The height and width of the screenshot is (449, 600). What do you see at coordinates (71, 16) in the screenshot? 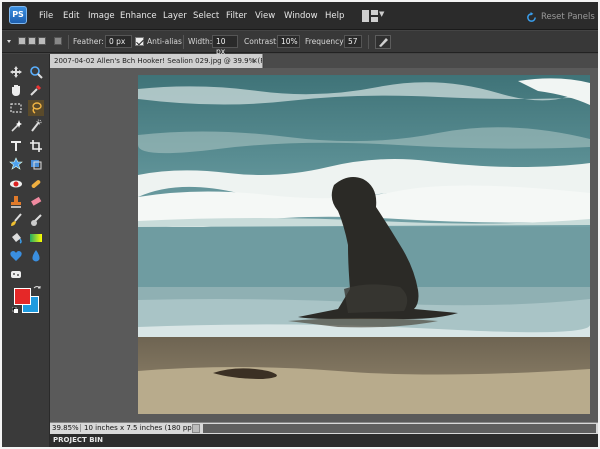
I see `menu-edit: Edit` at bounding box center [71, 16].